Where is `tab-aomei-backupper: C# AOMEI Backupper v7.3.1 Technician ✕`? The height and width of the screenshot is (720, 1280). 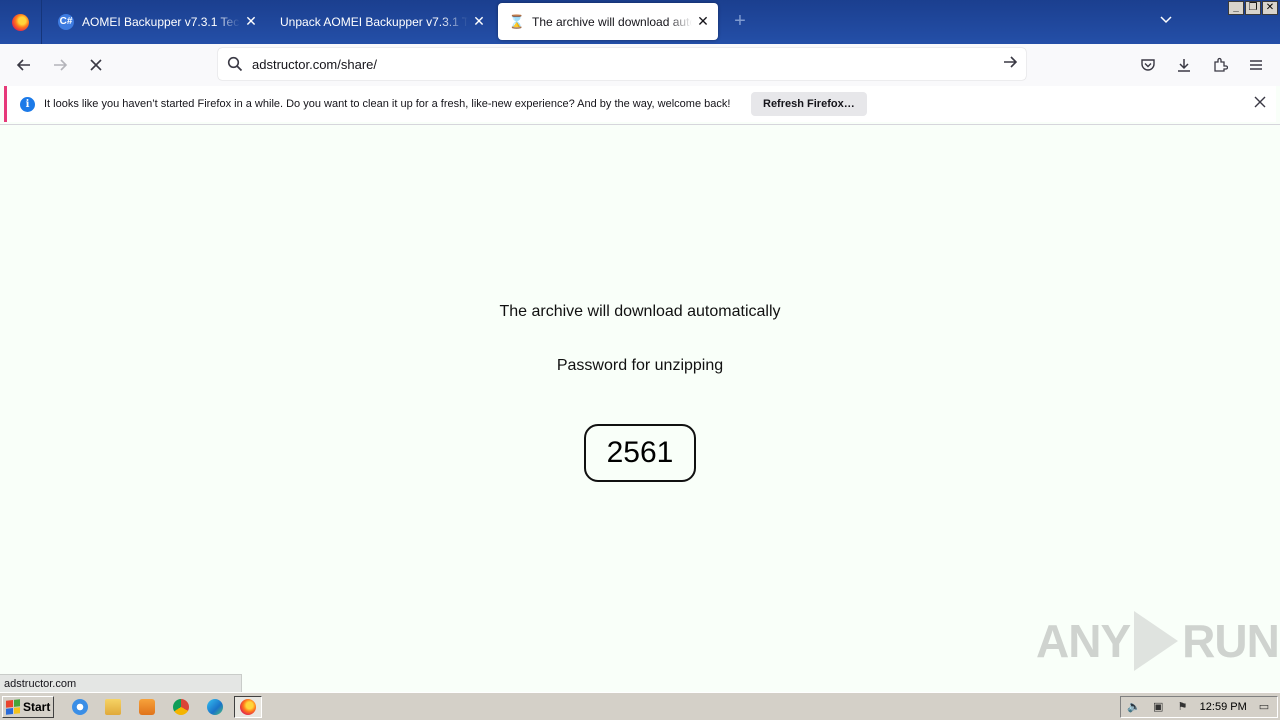
tab-aomei-backupper: C# AOMEI Backupper v7.3.1 Technician ✕ is located at coordinates (156, 21).